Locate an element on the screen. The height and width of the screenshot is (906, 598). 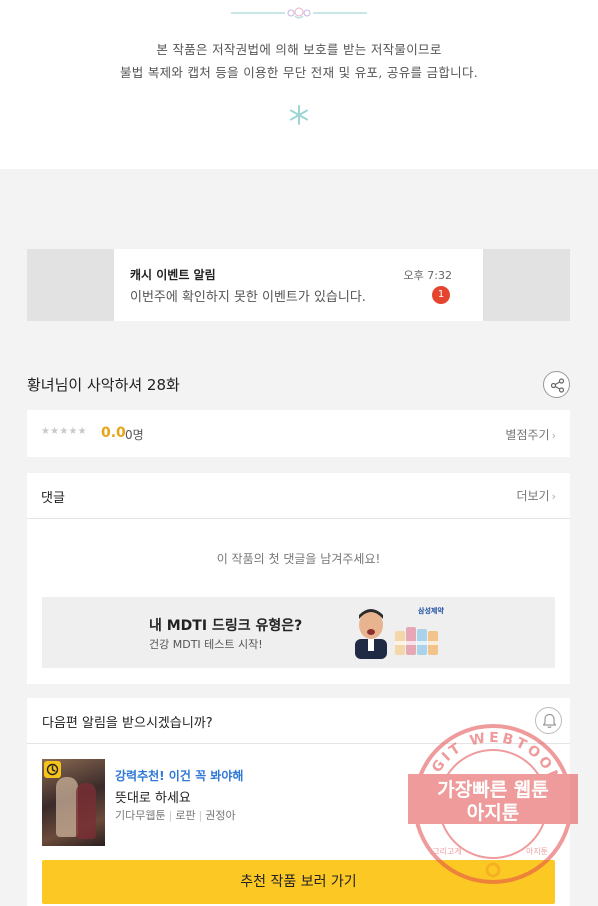
comments-header: 댓글 더보기 › is located at coordinates (298, 496).